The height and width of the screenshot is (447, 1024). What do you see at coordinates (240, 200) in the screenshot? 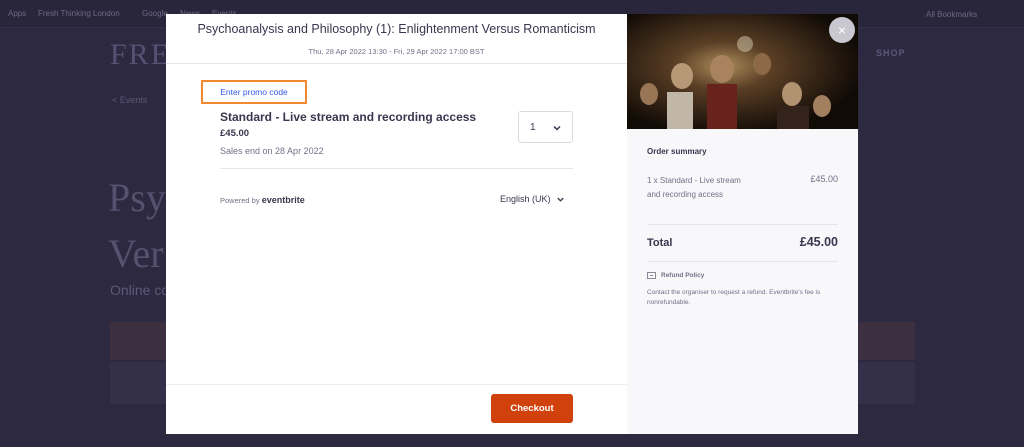
I see `powered-by-prefix: Powered by` at bounding box center [240, 200].